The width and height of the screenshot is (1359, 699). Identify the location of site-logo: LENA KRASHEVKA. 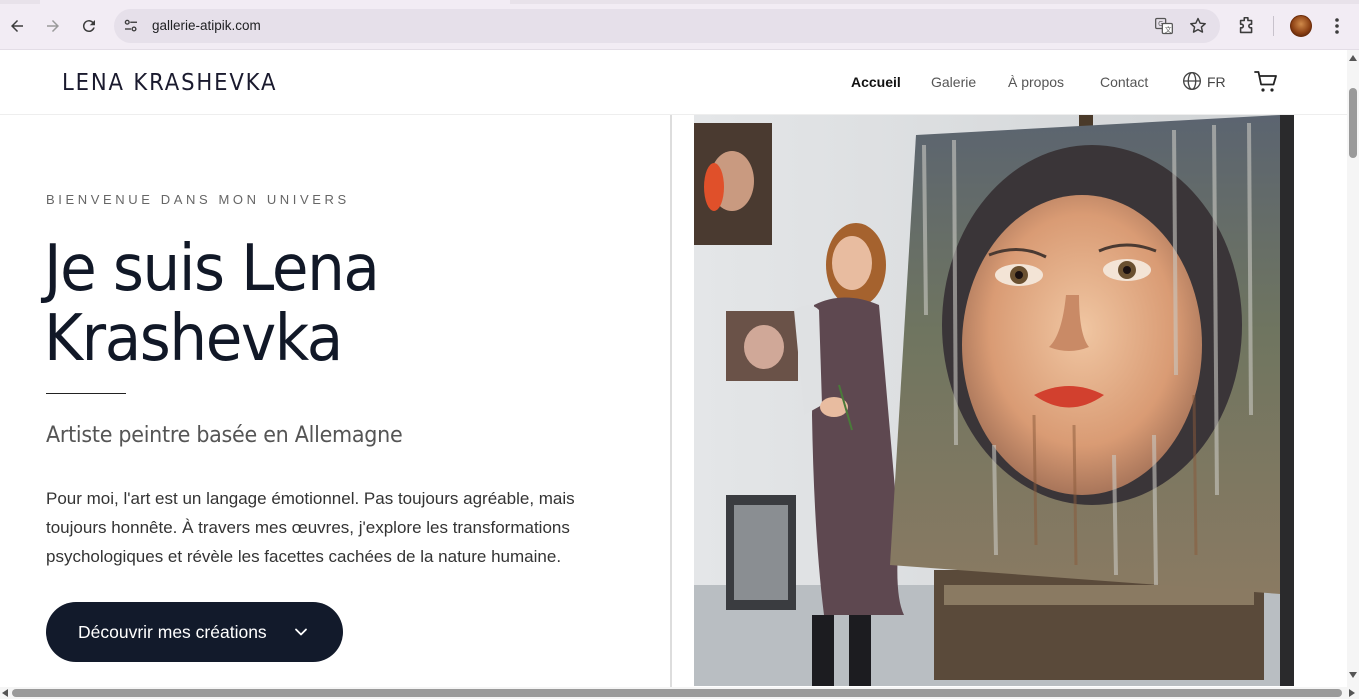
(169, 83).